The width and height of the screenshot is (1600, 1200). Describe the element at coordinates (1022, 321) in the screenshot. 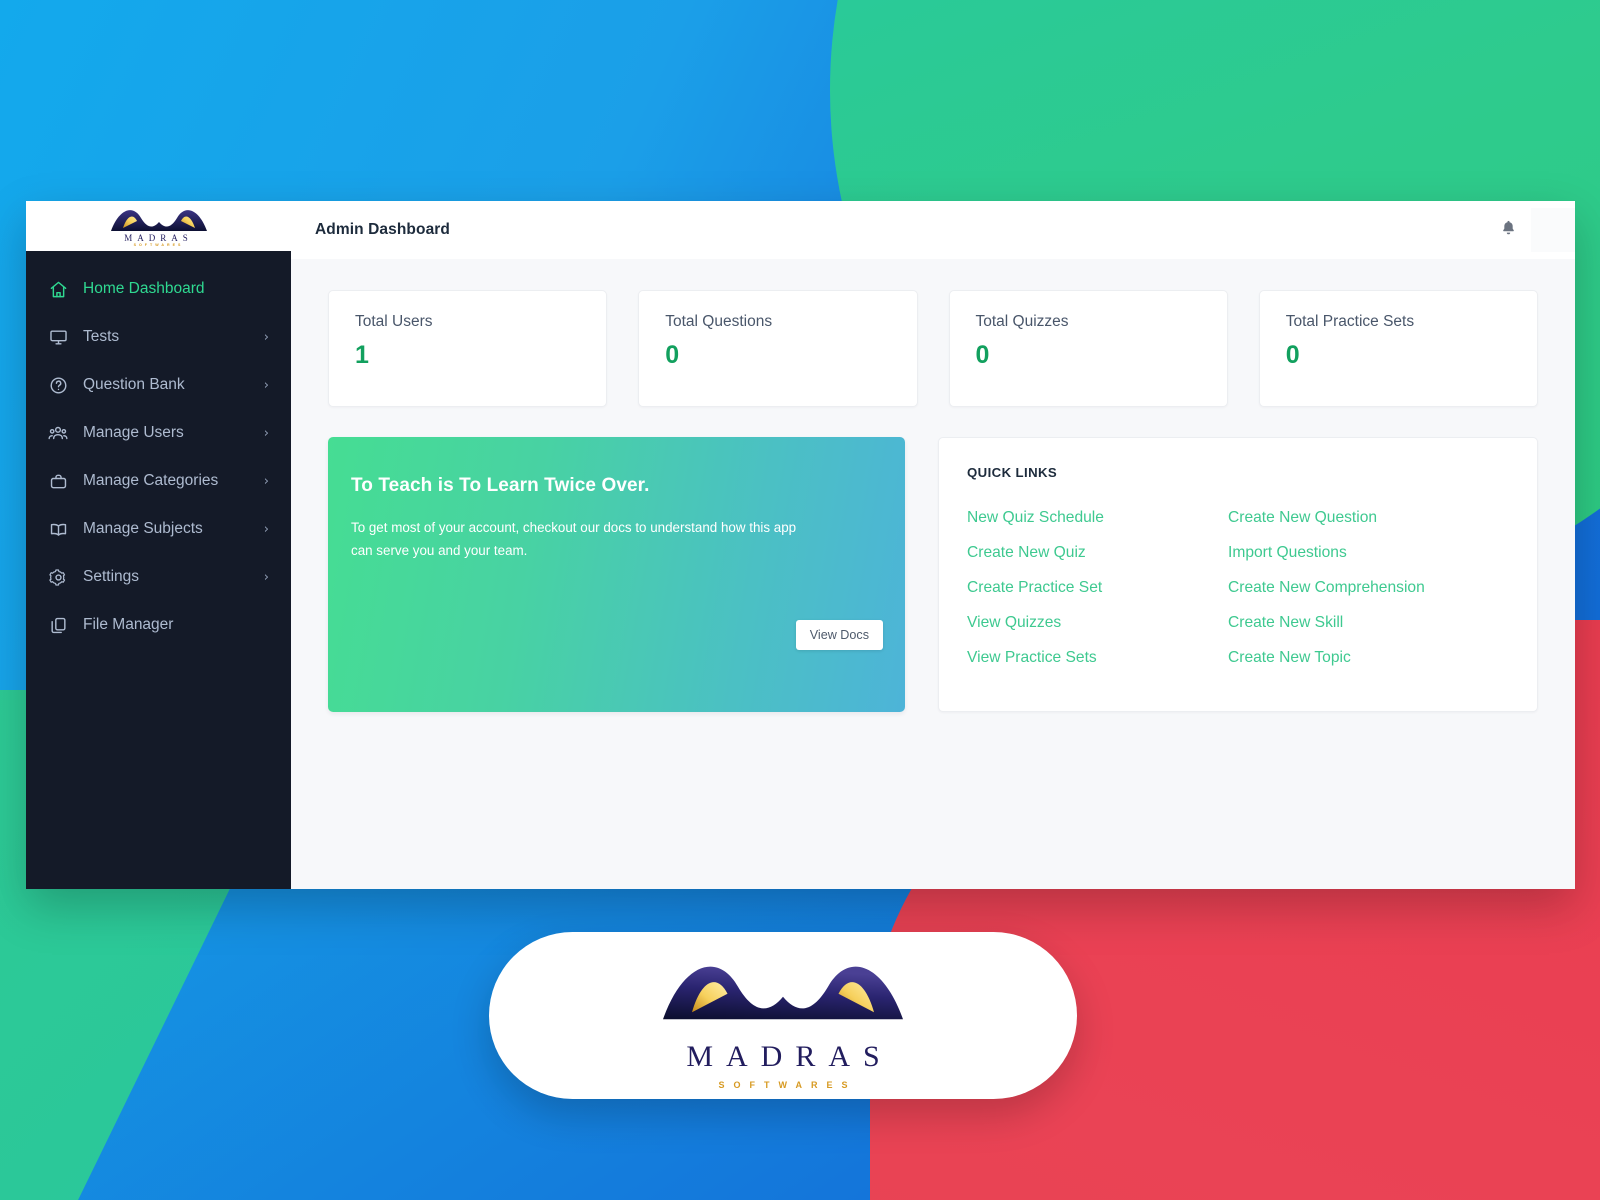

I see `stat-label: Total Quizzes` at that location.